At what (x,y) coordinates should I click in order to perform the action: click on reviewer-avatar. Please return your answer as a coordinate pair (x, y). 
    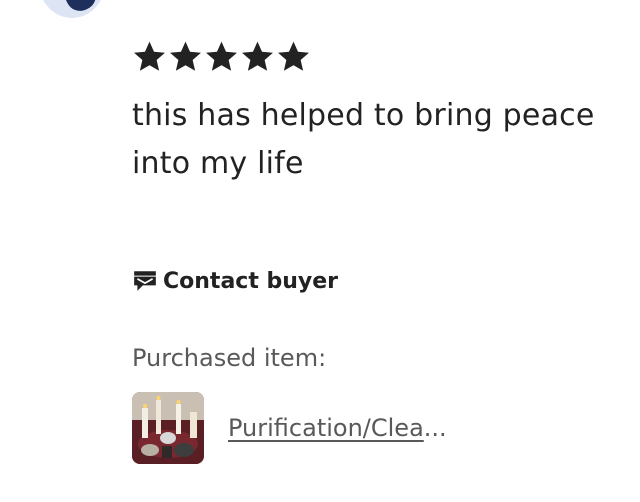
    Looking at the image, I should click on (72, 9).